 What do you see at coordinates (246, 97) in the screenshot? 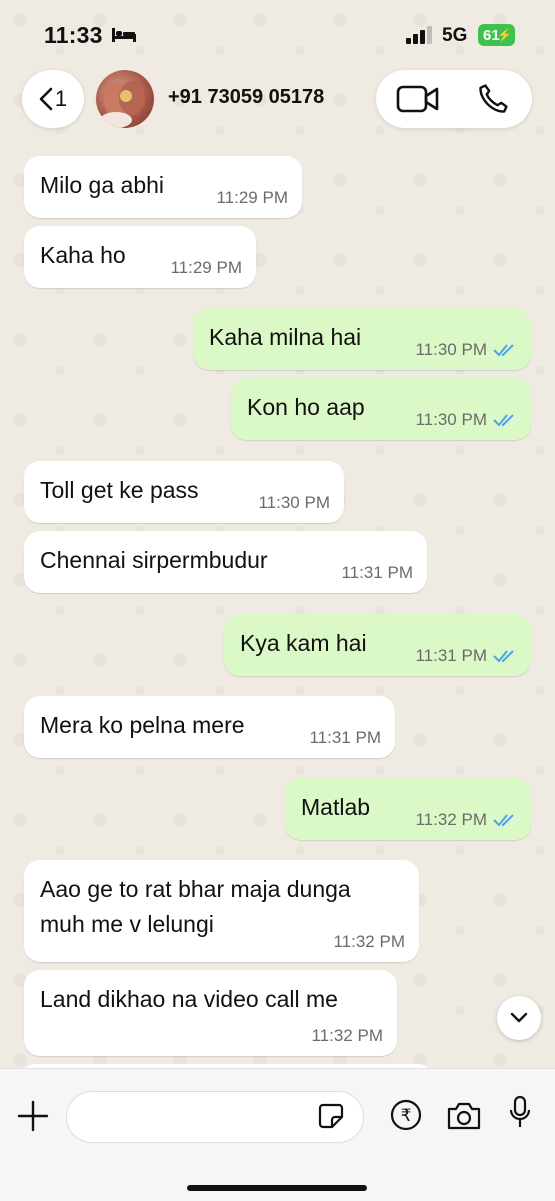
I see `contact-name: +91 73059 05178` at bounding box center [246, 97].